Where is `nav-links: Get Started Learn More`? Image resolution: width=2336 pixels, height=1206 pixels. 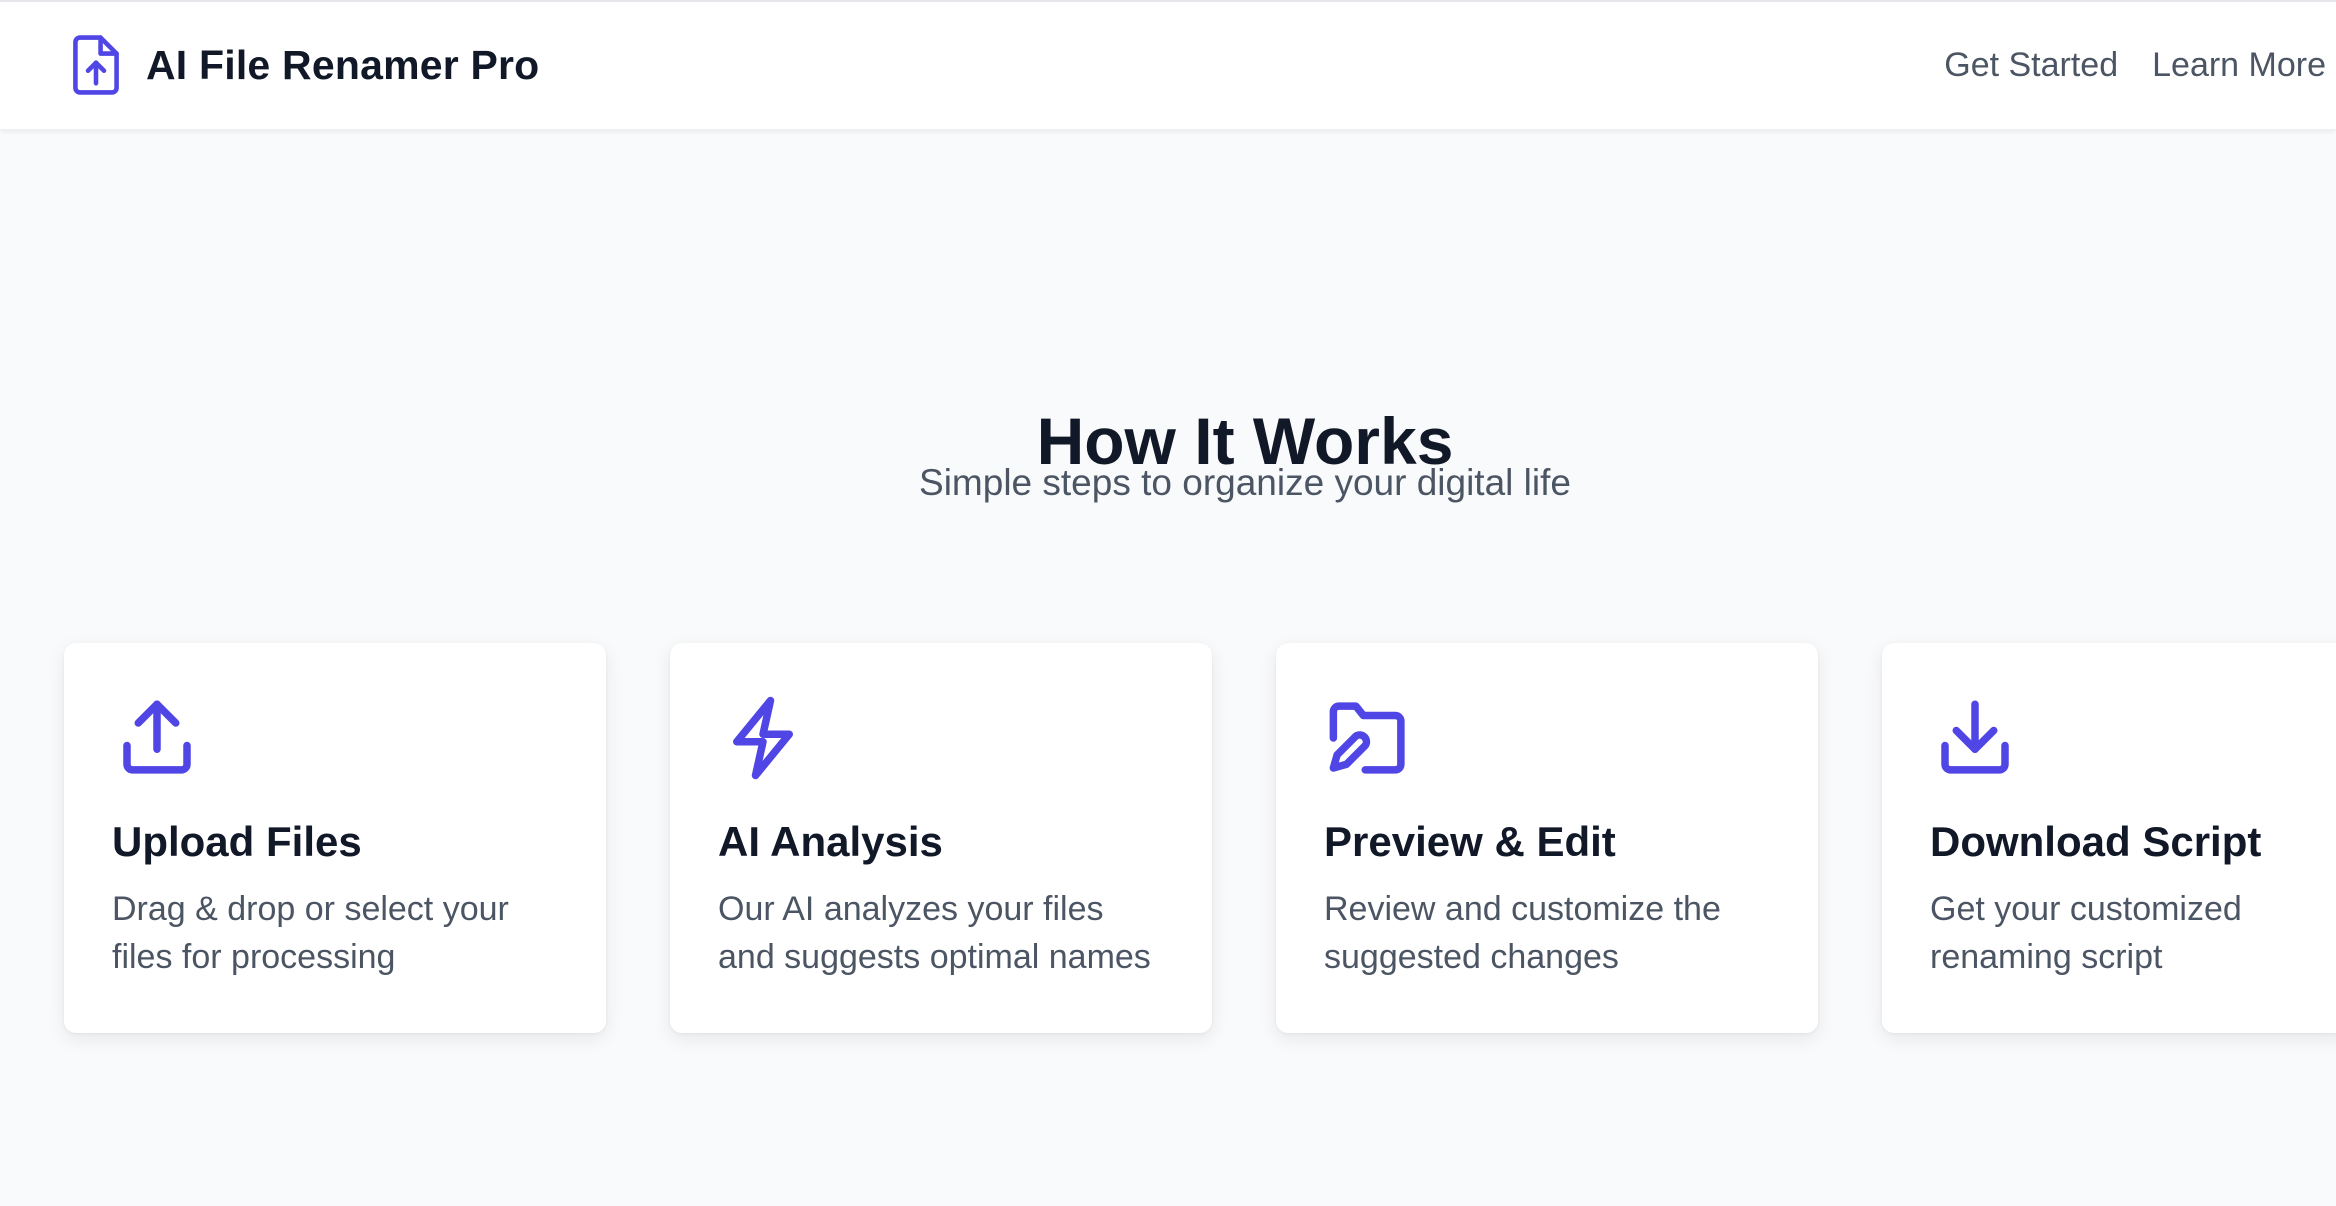 nav-links: Get Started Learn More is located at coordinates (2135, 65).